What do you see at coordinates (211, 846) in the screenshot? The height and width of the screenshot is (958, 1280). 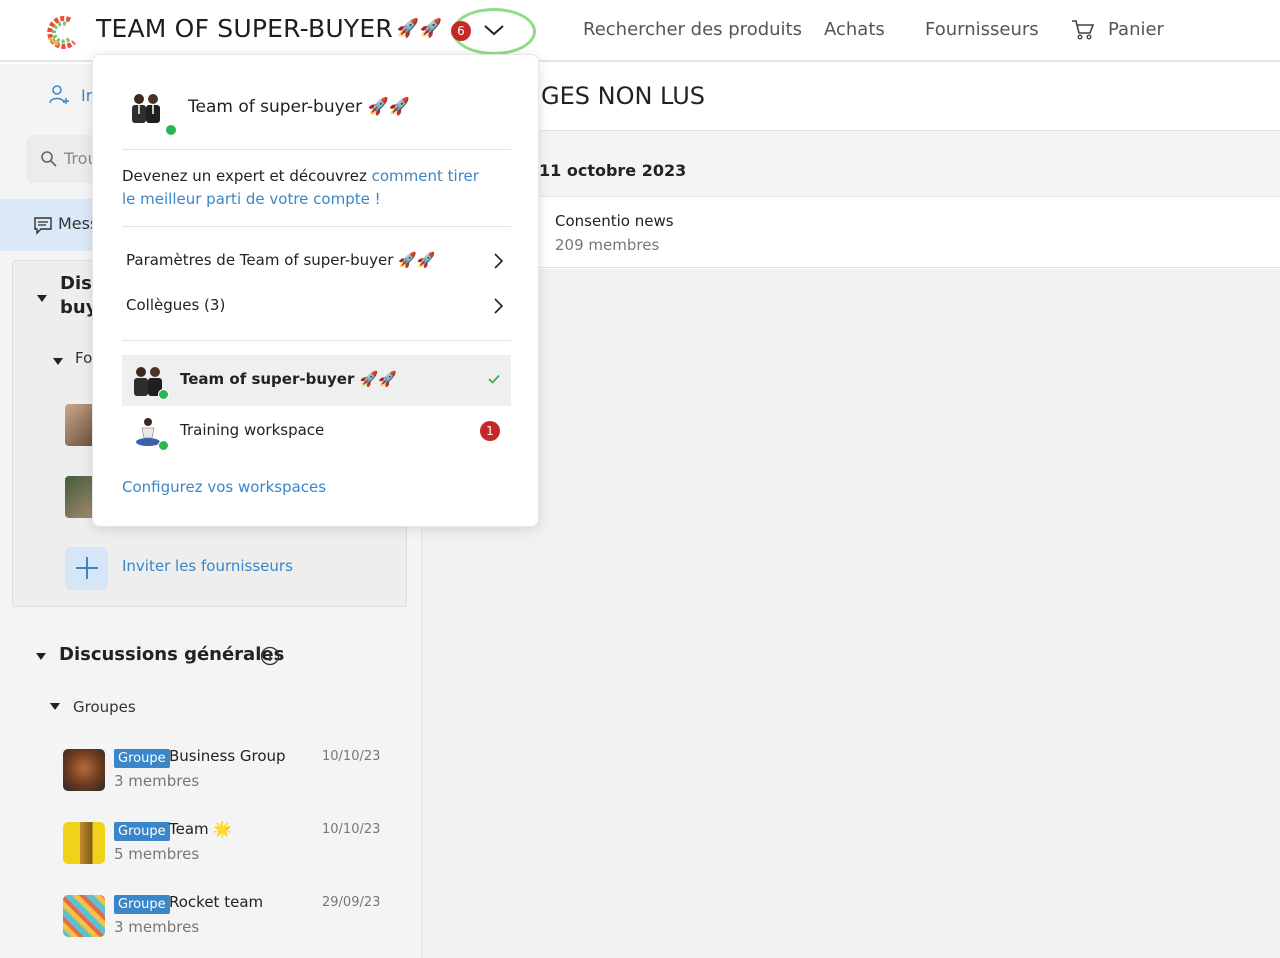 I see `group-item: Groupe Team 🌟 10/10/23 5 membres` at bounding box center [211, 846].